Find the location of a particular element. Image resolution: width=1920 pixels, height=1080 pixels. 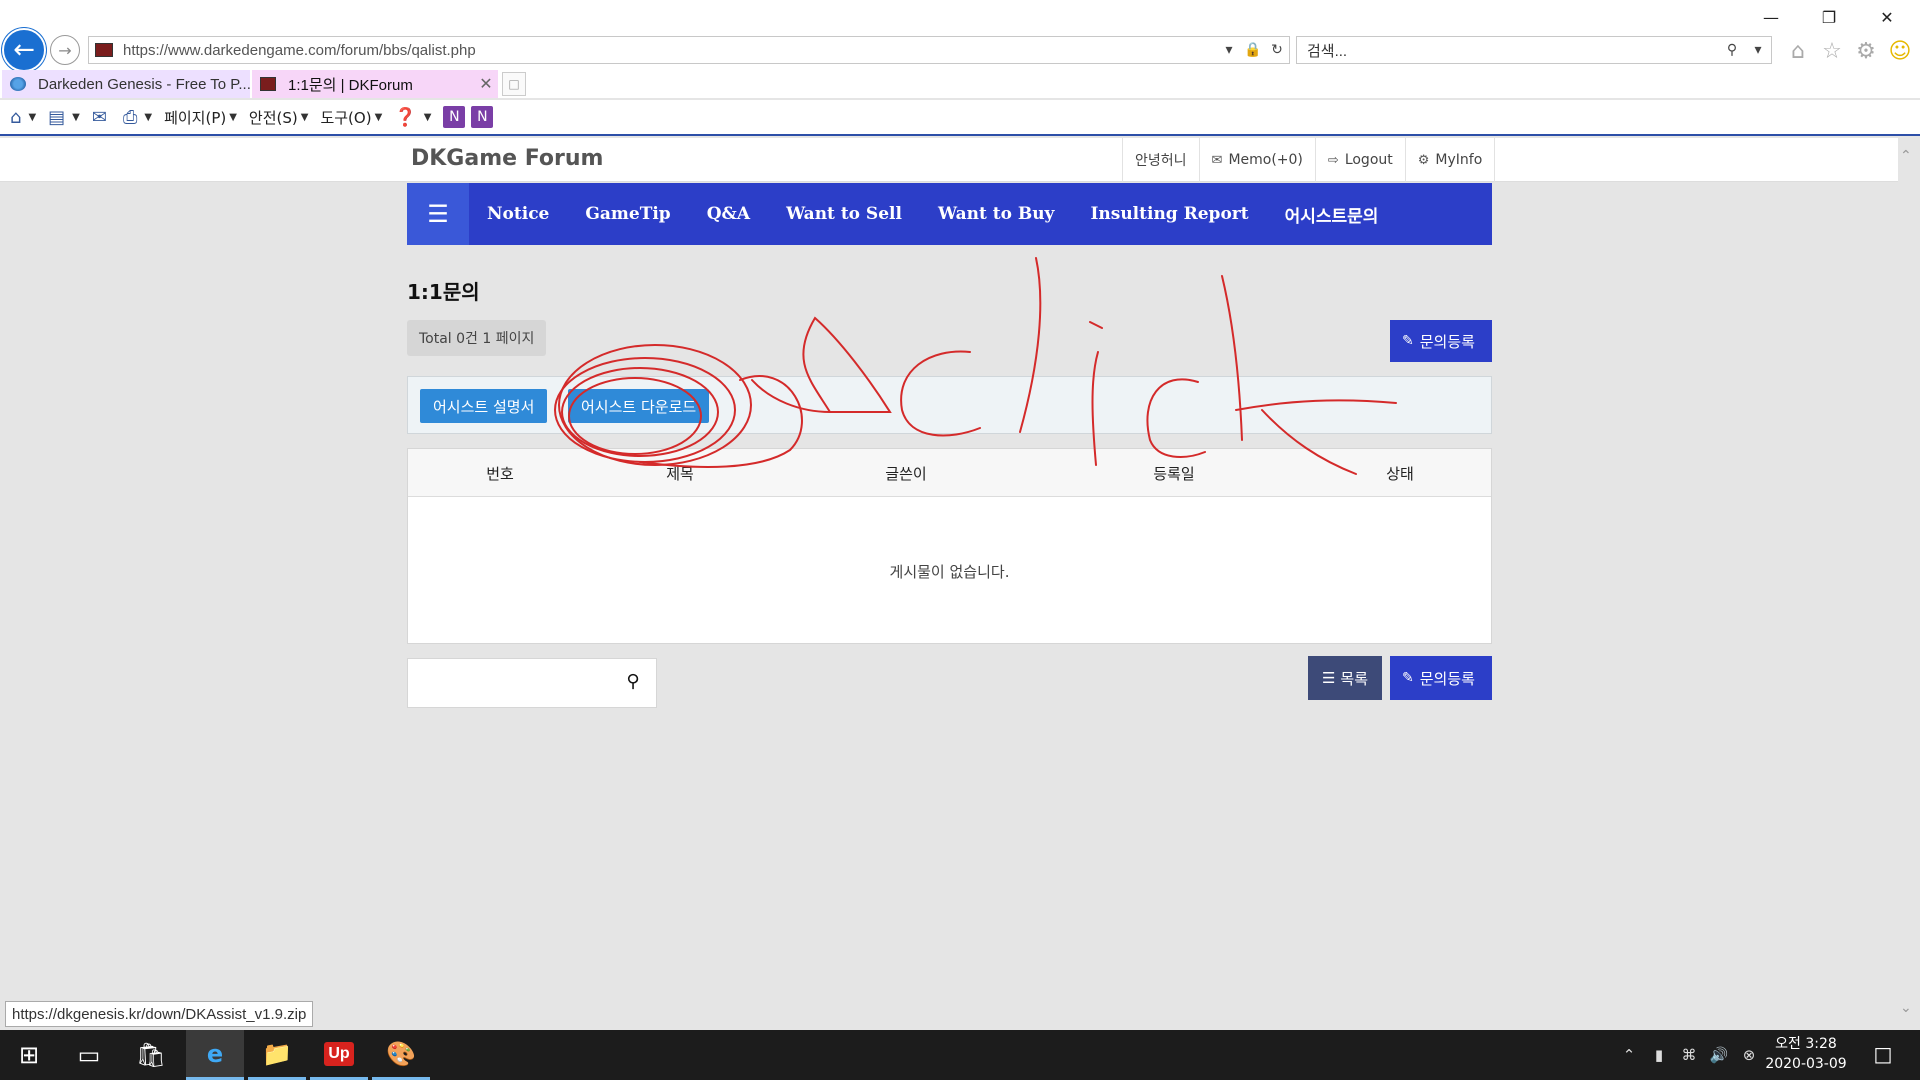

favorites-star-icon: ☆ is located at coordinates (1832, 52).